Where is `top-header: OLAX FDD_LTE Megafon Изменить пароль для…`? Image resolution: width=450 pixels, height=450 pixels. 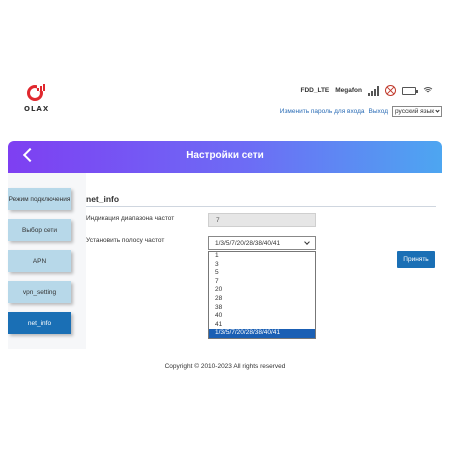 top-header: OLAX FDD_LTE Megafon Изменить пароль для… is located at coordinates (225, 102).